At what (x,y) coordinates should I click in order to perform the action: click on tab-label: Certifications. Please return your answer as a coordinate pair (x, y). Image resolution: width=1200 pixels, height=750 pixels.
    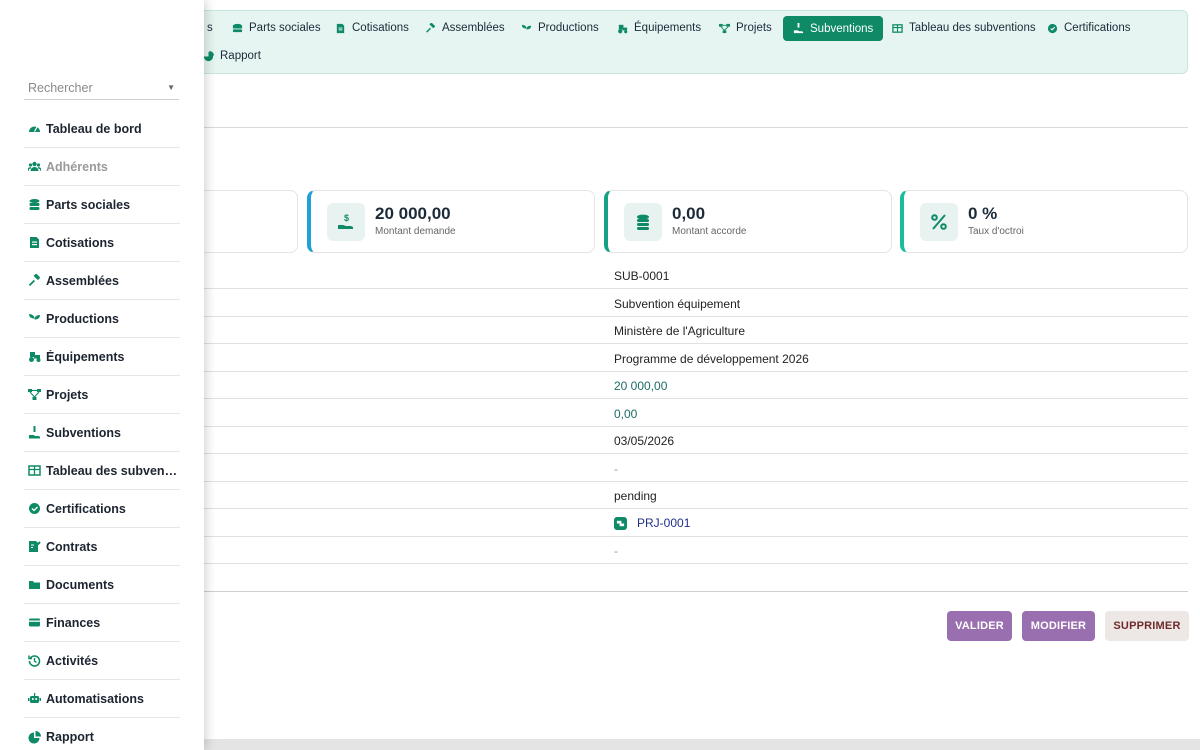
    Looking at the image, I should click on (1097, 28).